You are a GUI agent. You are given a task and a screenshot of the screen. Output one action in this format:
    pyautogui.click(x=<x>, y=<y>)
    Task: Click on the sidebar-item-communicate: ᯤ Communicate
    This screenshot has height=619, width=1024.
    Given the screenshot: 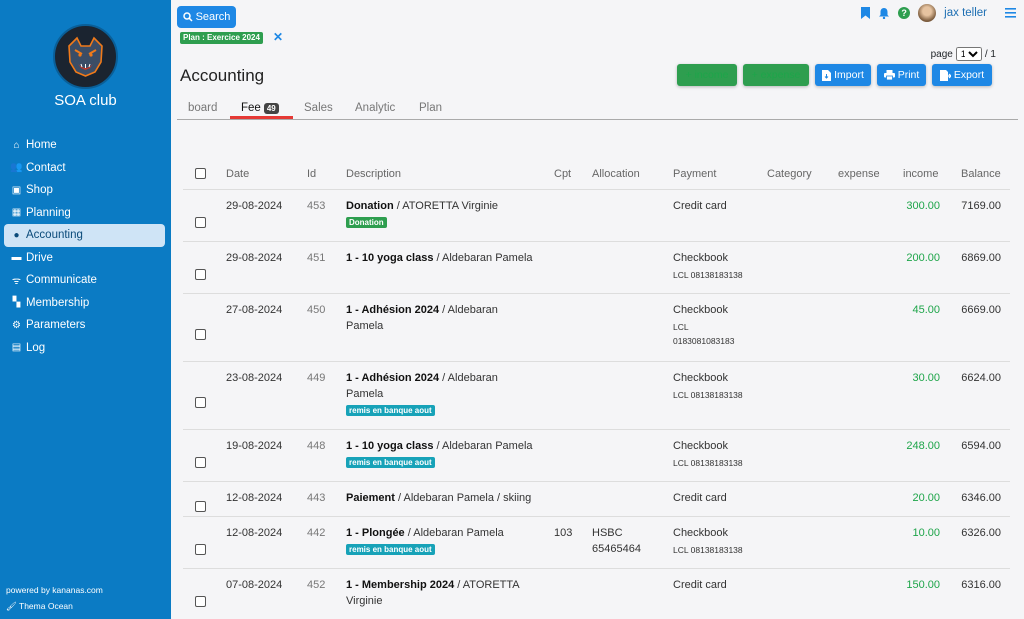 What is the action you would take?
    pyautogui.click(x=84, y=280)
    